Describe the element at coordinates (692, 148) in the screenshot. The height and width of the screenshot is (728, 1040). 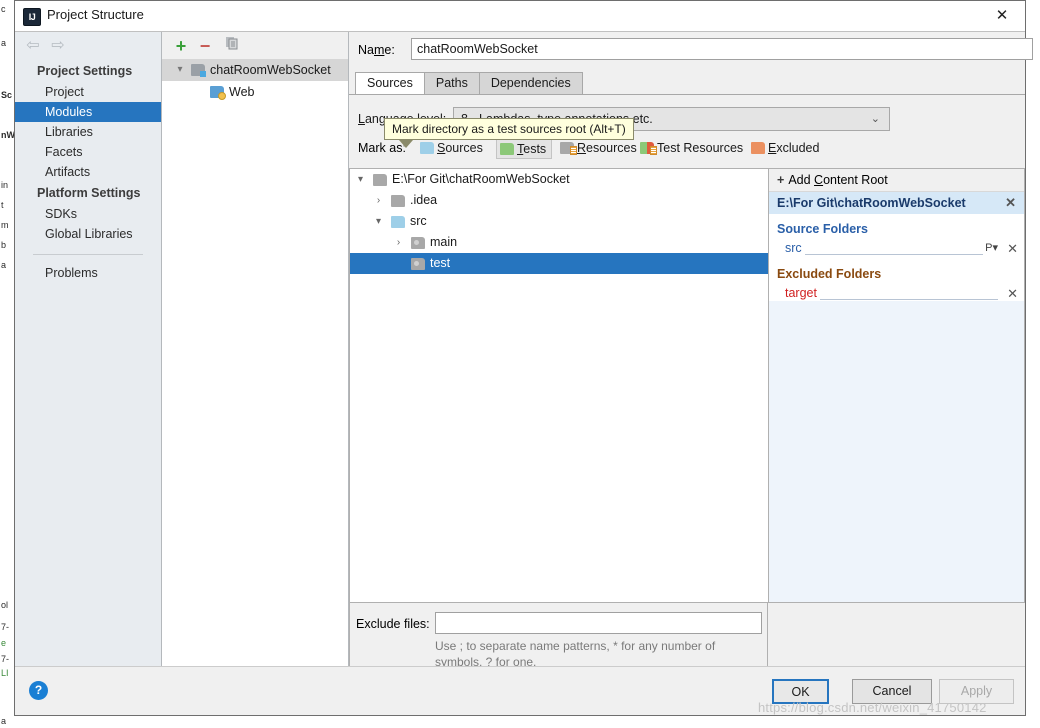
I see `mark-as-test-resources-button: Test Resources` at that location.